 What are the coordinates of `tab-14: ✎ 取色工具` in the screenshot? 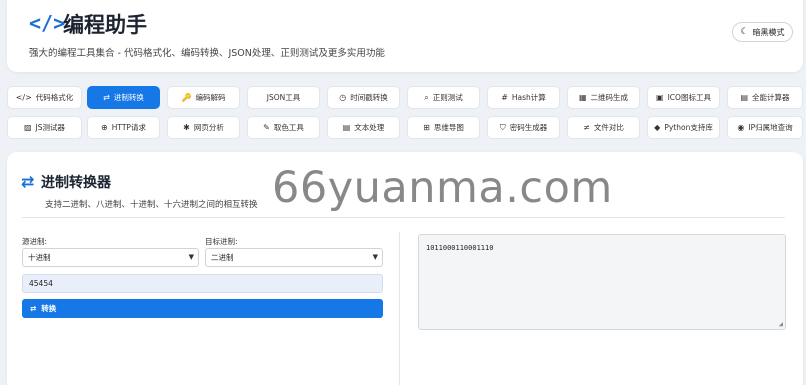 It's located at (283, 127).